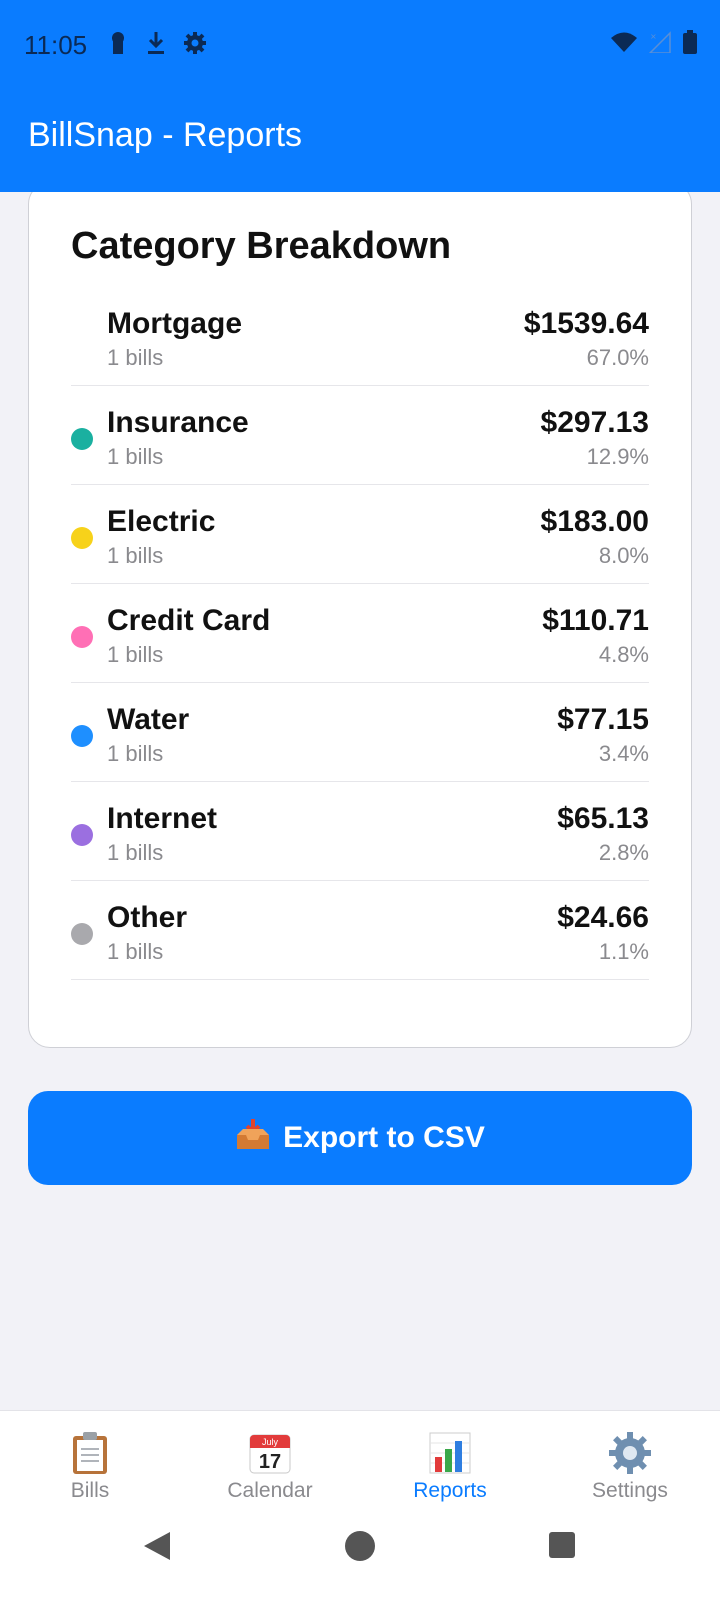  What do you see at coordinates (360, 44) in the screenshot?
I see `status-bar: 11:05 ×` at bounding box center [360, 44].